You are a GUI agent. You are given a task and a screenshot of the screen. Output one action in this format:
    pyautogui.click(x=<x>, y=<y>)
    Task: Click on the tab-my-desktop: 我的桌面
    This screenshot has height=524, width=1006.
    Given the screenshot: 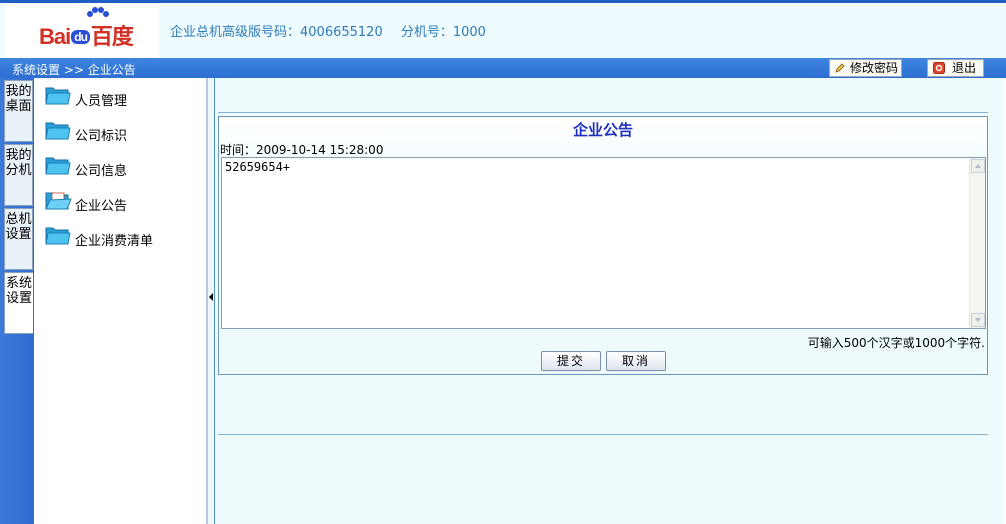 What is the action you would take?
    pyautogui.click(x=18, y=111)
    